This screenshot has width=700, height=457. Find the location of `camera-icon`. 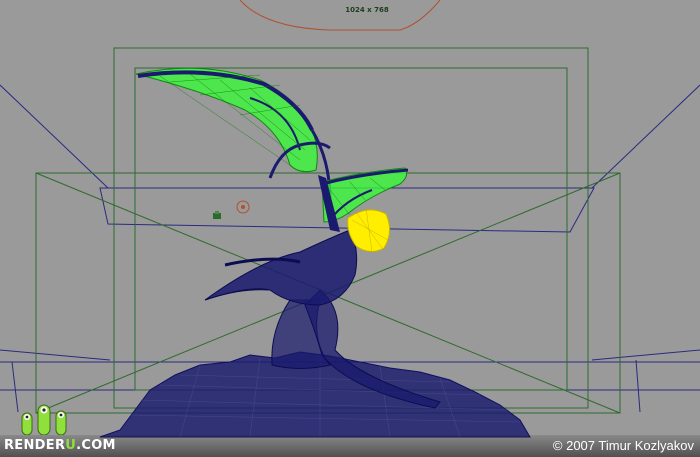

camera-icon is located at coordinates (217, 215).